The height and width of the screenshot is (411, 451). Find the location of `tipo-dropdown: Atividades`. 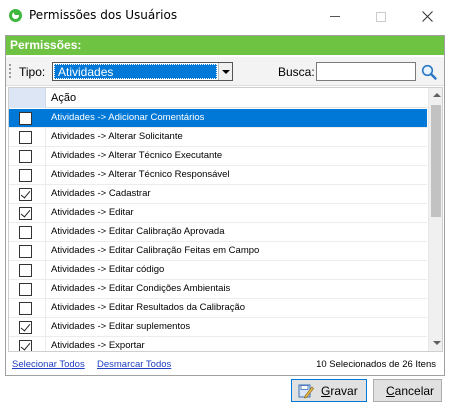

tipo-dropdown: Atividades is located at coordinates (142, 71).